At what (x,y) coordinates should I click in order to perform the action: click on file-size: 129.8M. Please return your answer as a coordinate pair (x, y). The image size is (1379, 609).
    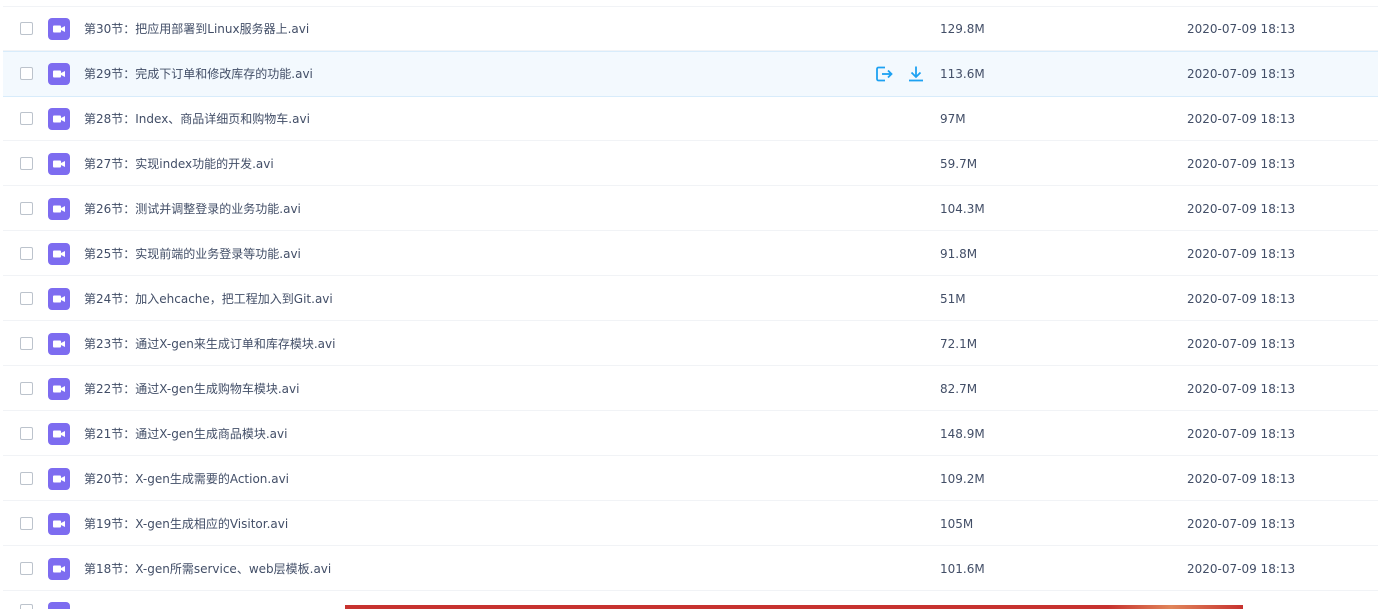
    Looking at the image, I should click on (962, 29).